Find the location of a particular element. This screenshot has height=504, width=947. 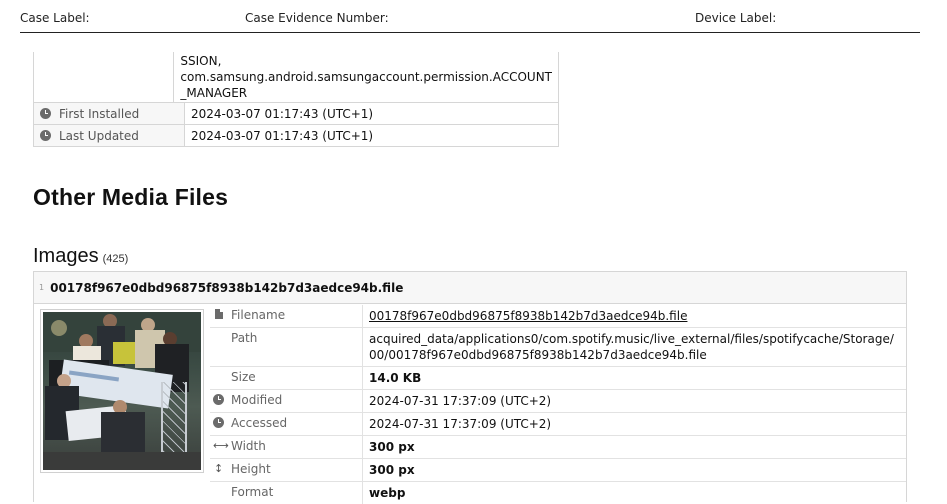

first-installed-label: First Installed is located at coordinates (99, 113).